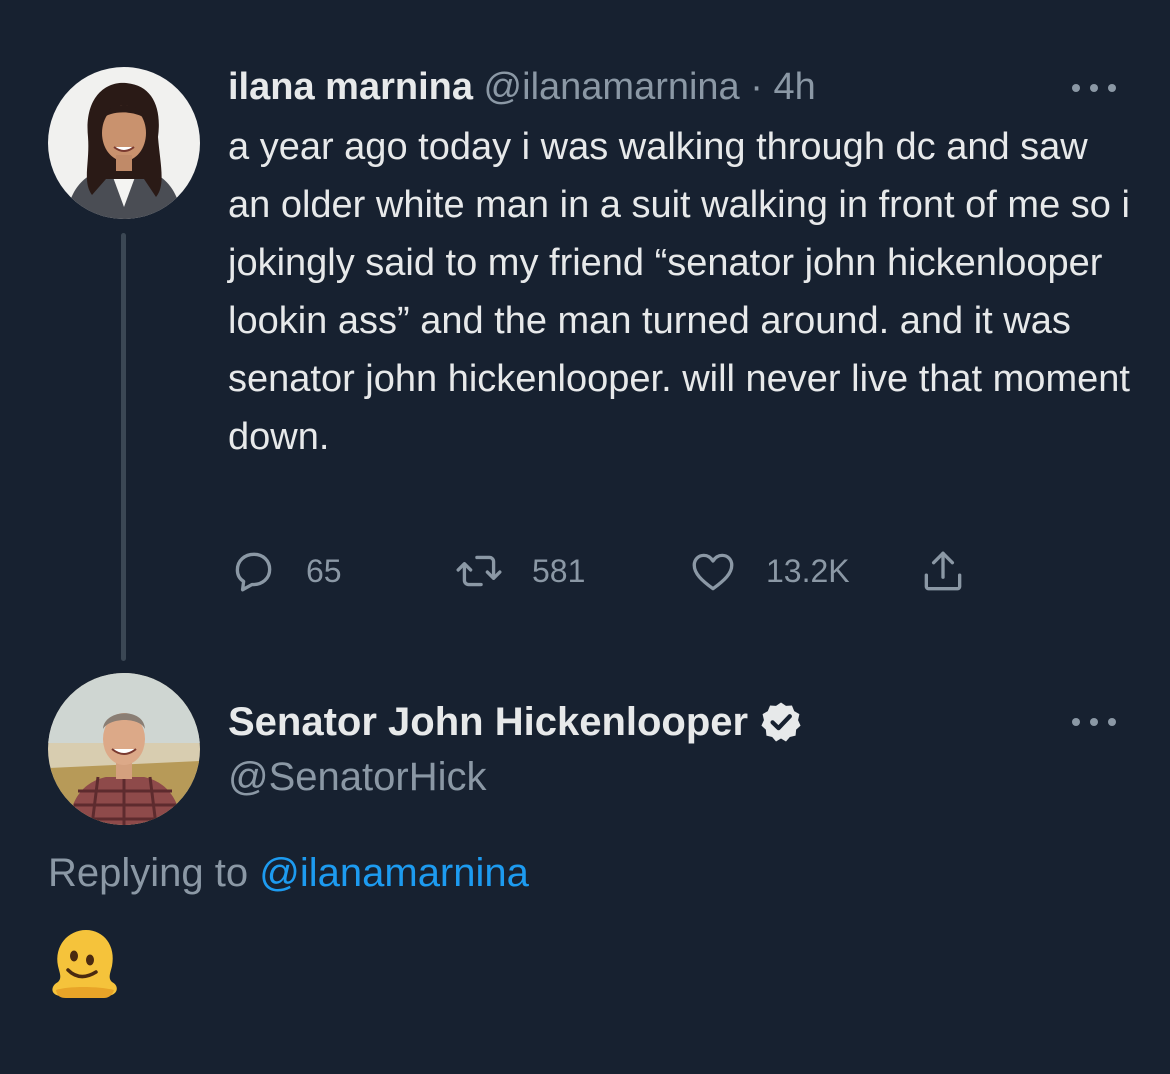  What do you see at coordinates (781, 722) in the screenshot?
I see `verified-badge-icon` at bounding box center [781, 722].